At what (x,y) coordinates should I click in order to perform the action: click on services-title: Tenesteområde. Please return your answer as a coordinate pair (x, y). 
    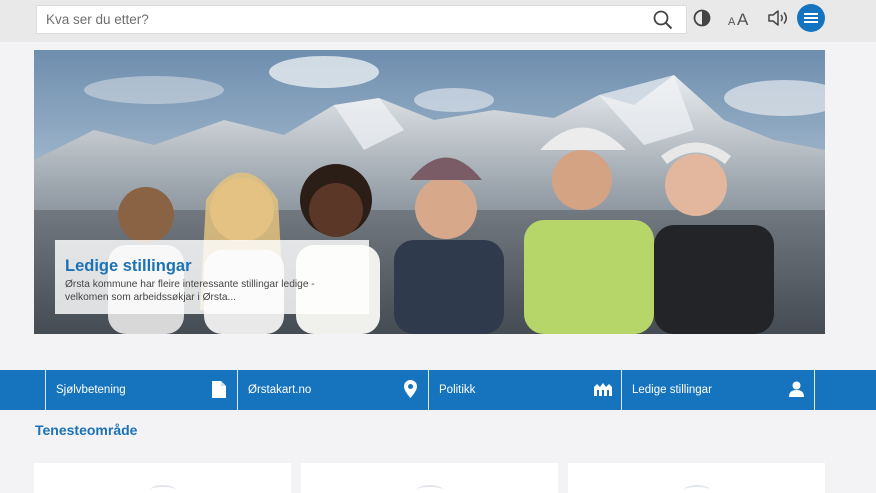
    Looking at the image, I should click on (86, 430).